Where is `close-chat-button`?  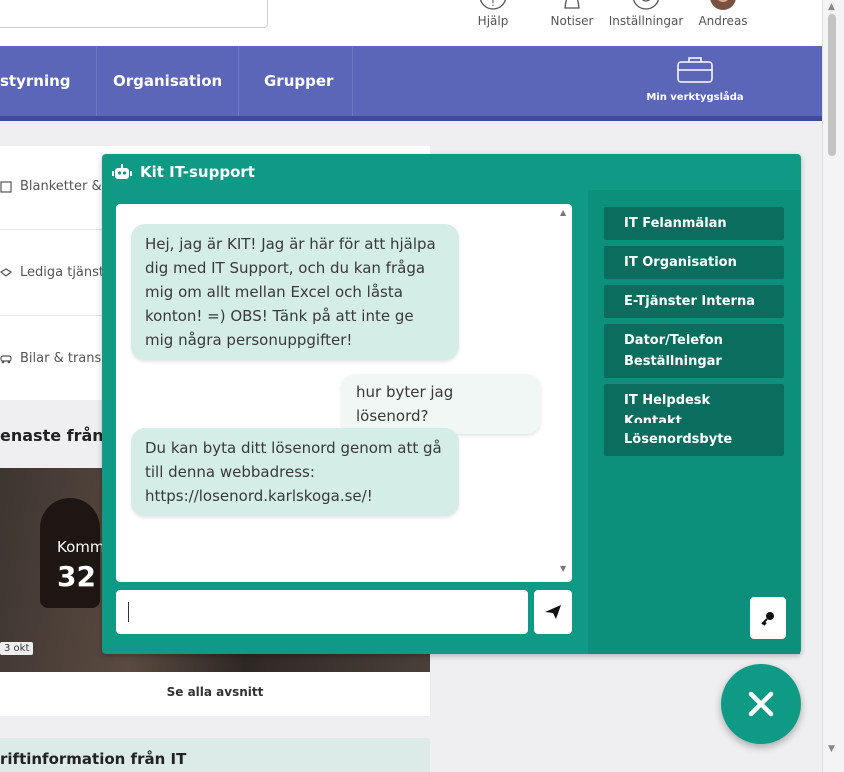 close-chat-button is located at coordinates (761, 704).